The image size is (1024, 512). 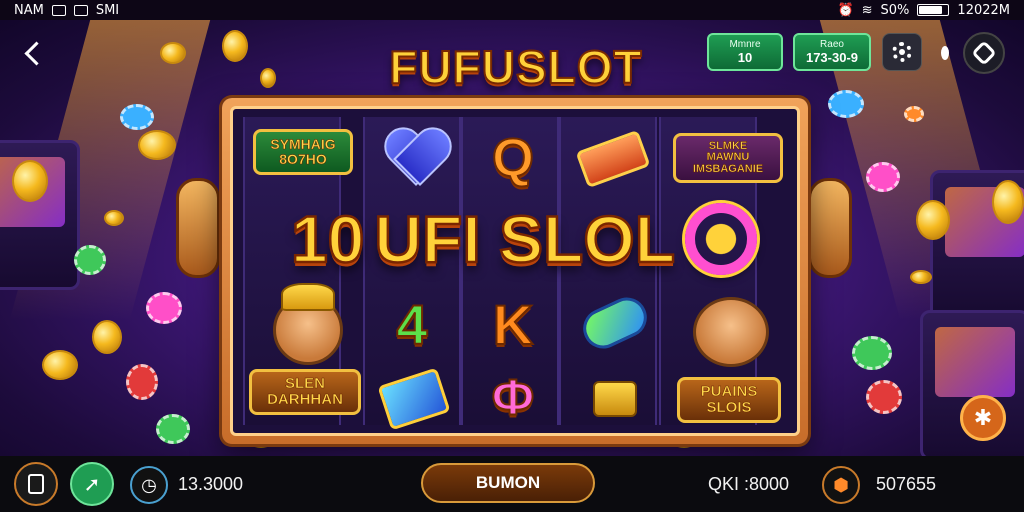 What do you see at coordinates (832, 44) in the screenshot?
I see `stat-right-label: Raeo` at bounding box center [832, 44].